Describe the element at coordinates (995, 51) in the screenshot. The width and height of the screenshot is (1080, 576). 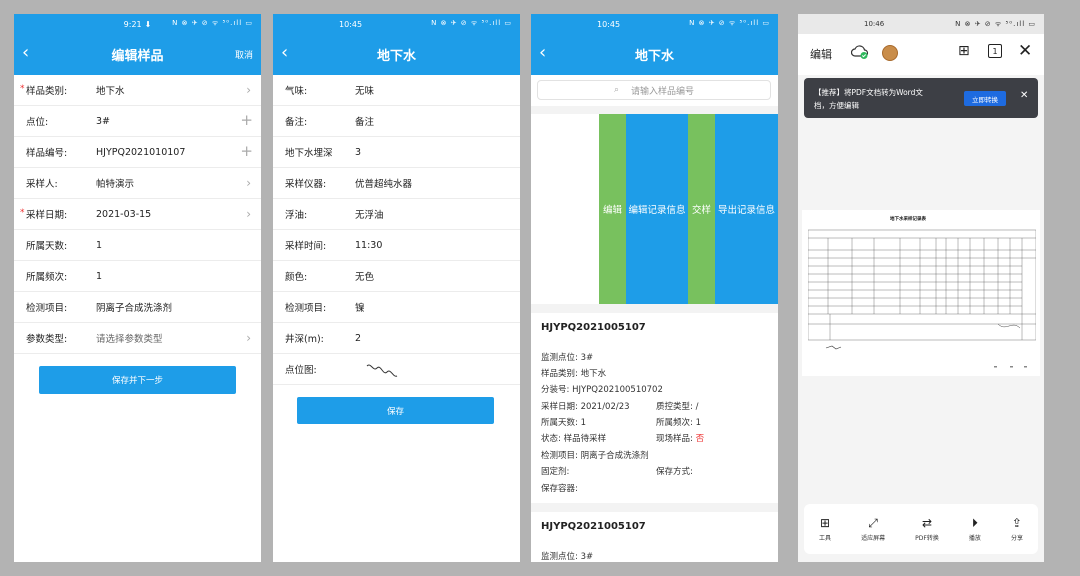
I see `tab-count-icon: 1` at that location.